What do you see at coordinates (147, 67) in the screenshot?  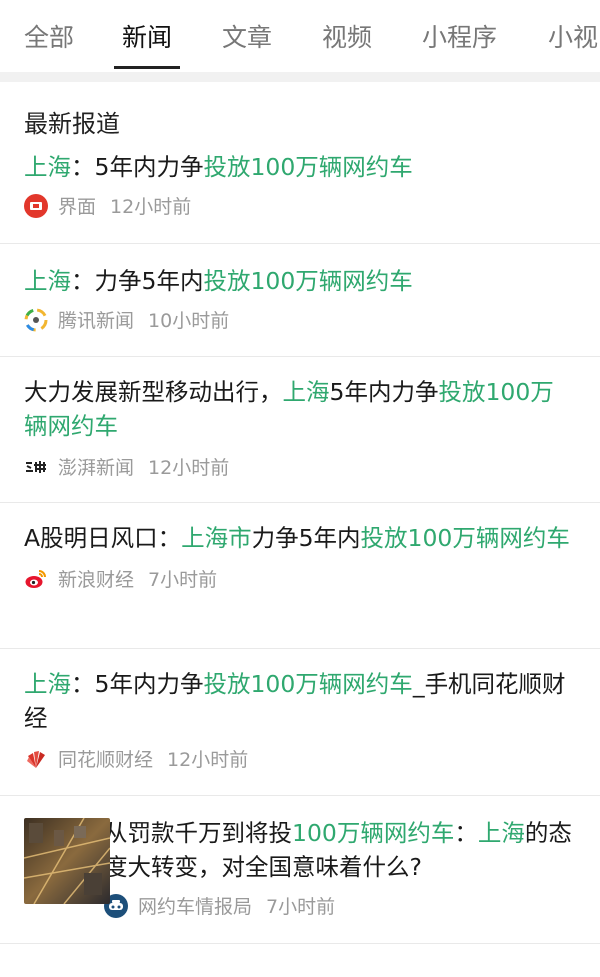 I see `active-tab-indicator` at bounding box center [147, 67].